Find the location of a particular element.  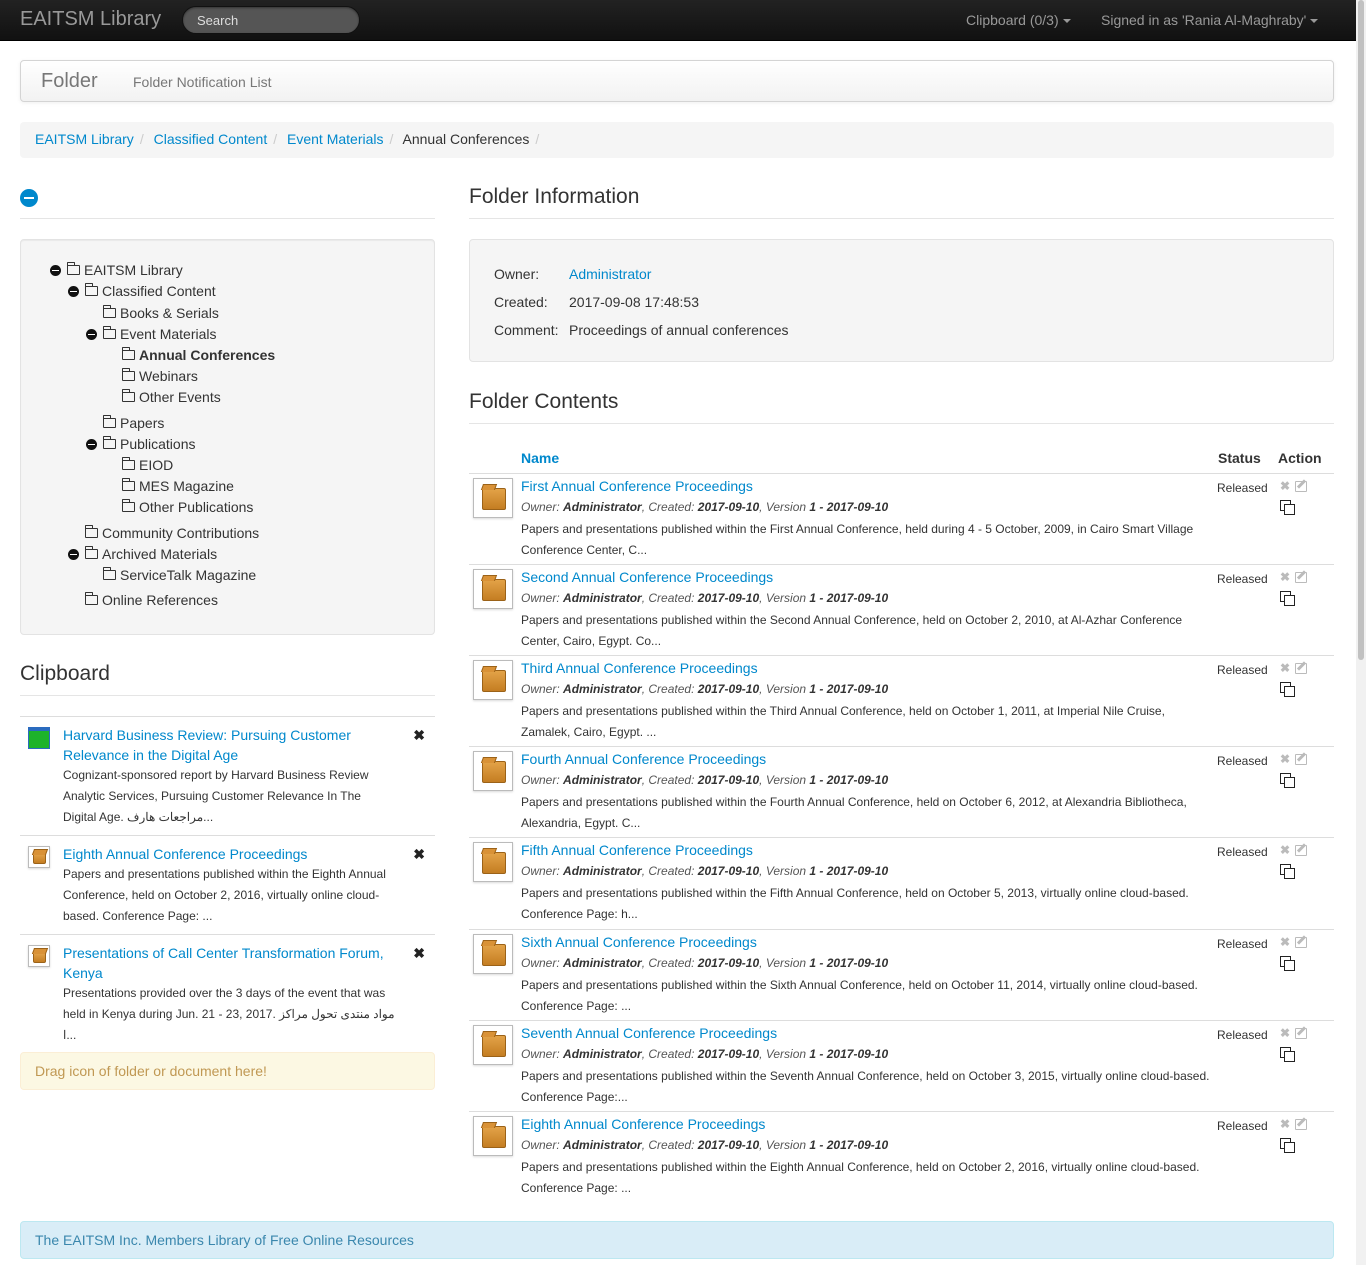

tree-node: Online References is located at coordinates (143, 600).